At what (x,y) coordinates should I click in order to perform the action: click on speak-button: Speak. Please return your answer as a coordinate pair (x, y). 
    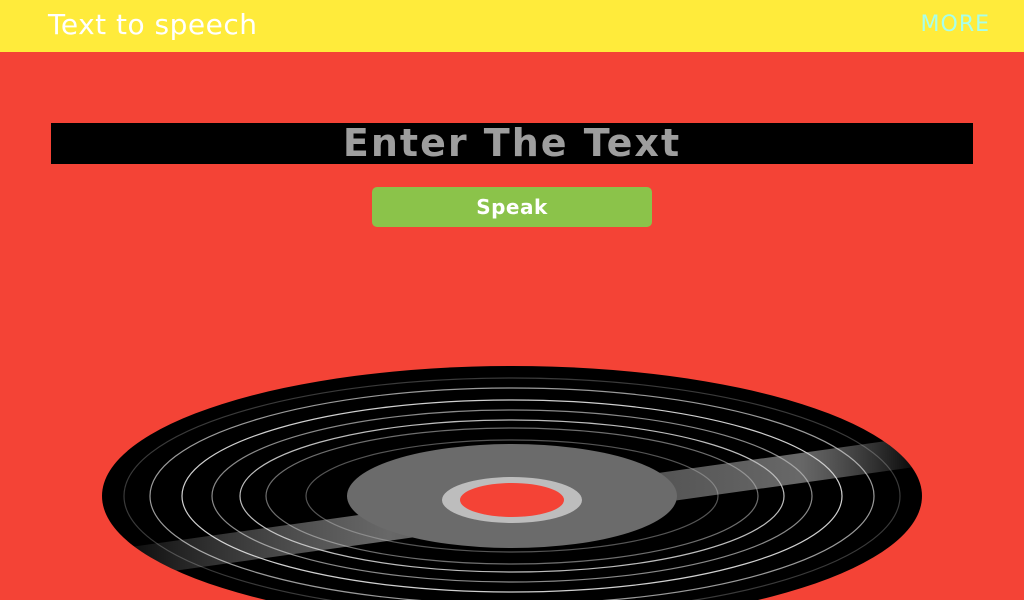
    Looking at the image, I should click on (512, 207).